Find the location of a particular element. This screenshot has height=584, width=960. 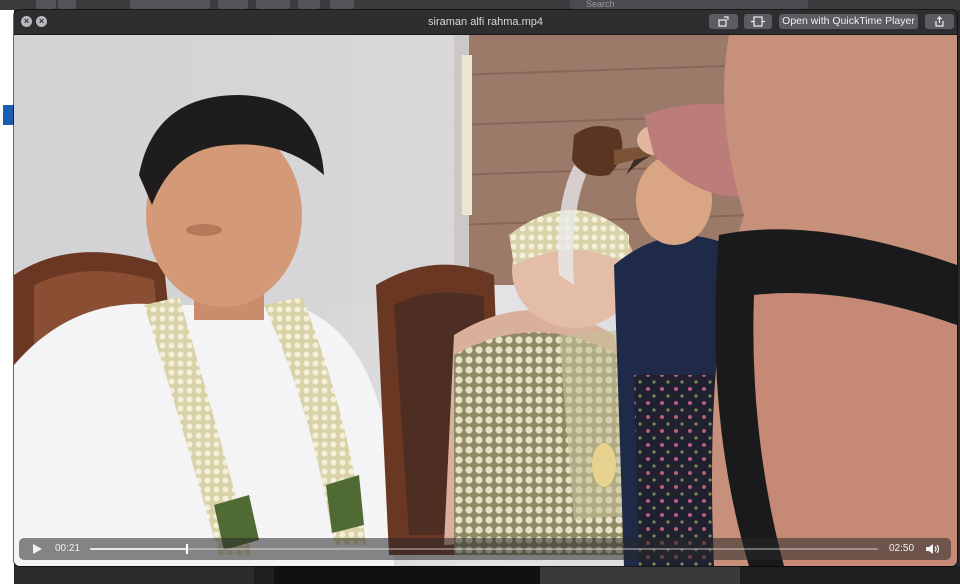

playhead-handle is located at coordinates (187, 549).